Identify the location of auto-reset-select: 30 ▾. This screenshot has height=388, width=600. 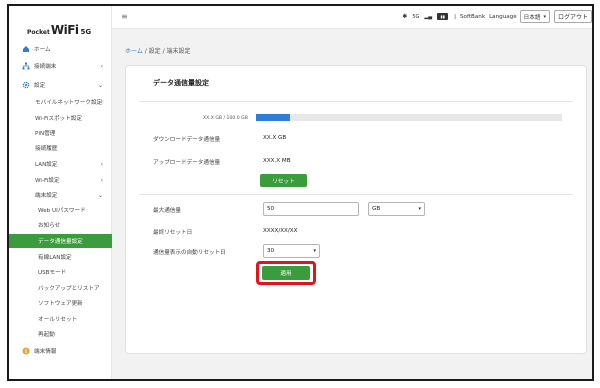
(291, 251).